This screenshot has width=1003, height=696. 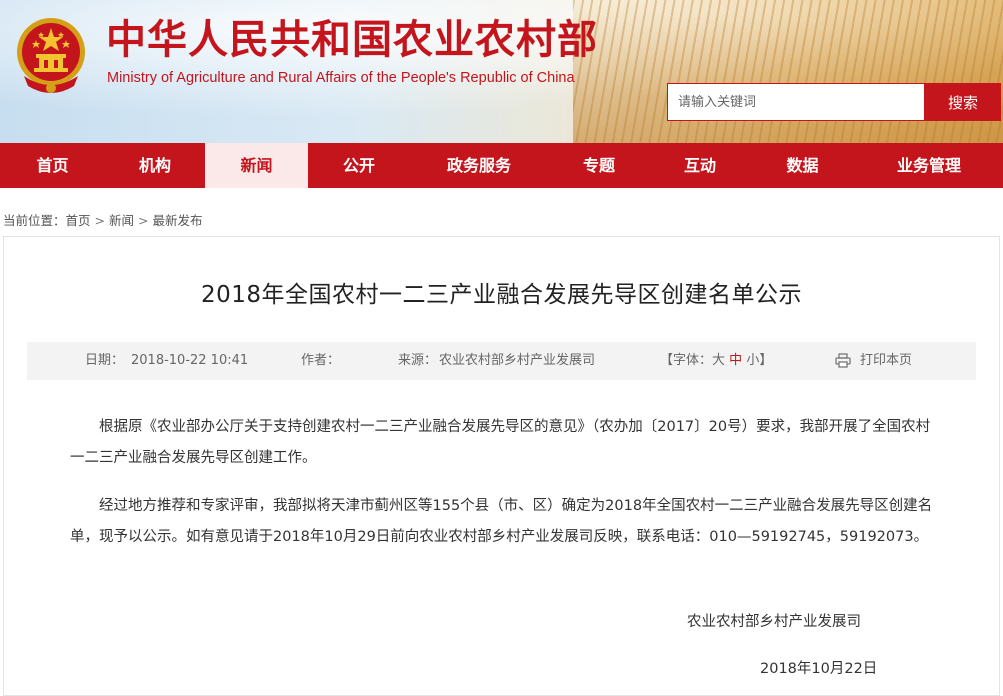 What do you see at coordinates (700, 165) in the screenshot?
I see `nav-item-interaction: 互动` at bounding box center [700, 165].